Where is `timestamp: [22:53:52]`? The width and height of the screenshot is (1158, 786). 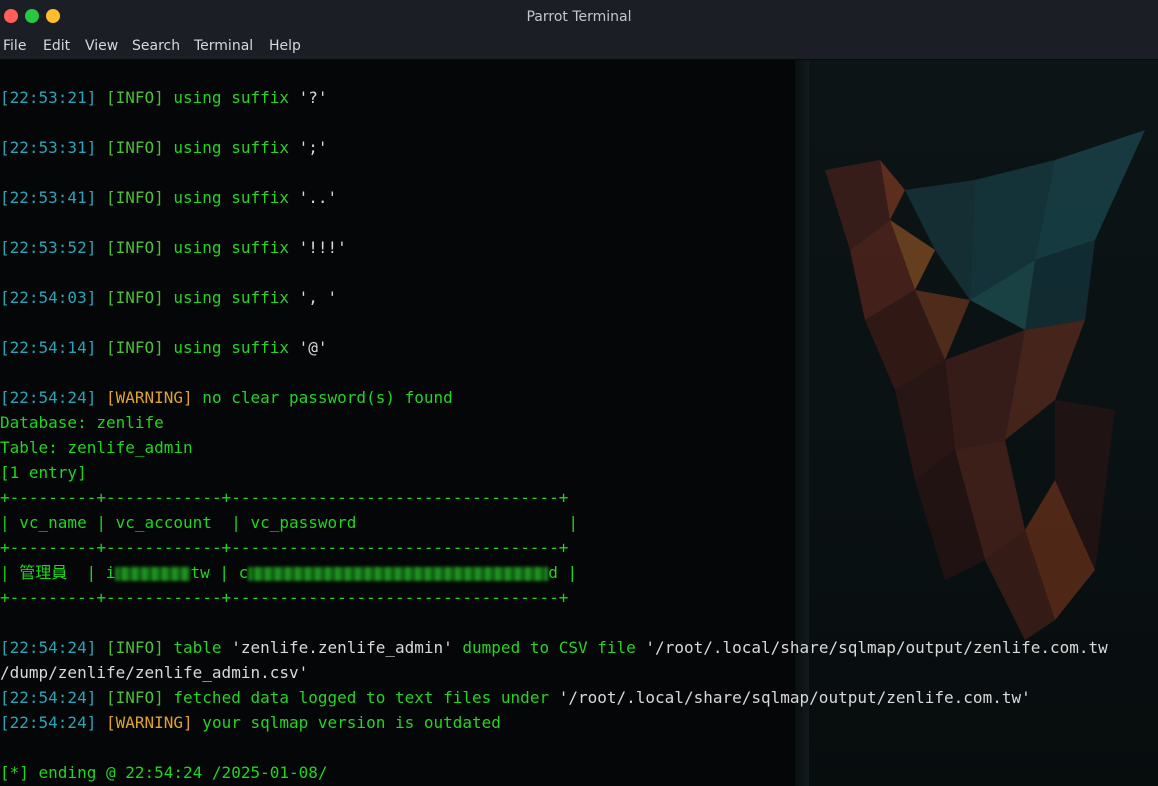
timestamp: [22:53:52] is located at coordinates (48, 247).